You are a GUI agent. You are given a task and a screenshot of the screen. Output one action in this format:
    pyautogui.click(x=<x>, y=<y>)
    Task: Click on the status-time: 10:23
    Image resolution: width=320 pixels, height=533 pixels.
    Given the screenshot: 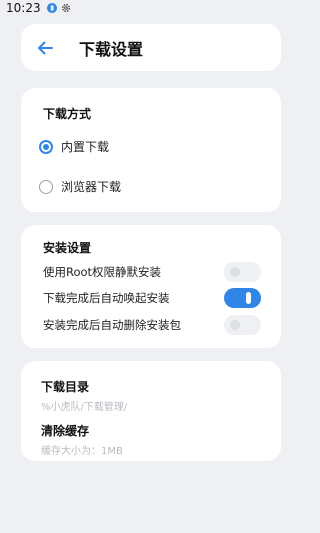 What is the action you would take?
    pyautogui.click(x=23, y=8)
    